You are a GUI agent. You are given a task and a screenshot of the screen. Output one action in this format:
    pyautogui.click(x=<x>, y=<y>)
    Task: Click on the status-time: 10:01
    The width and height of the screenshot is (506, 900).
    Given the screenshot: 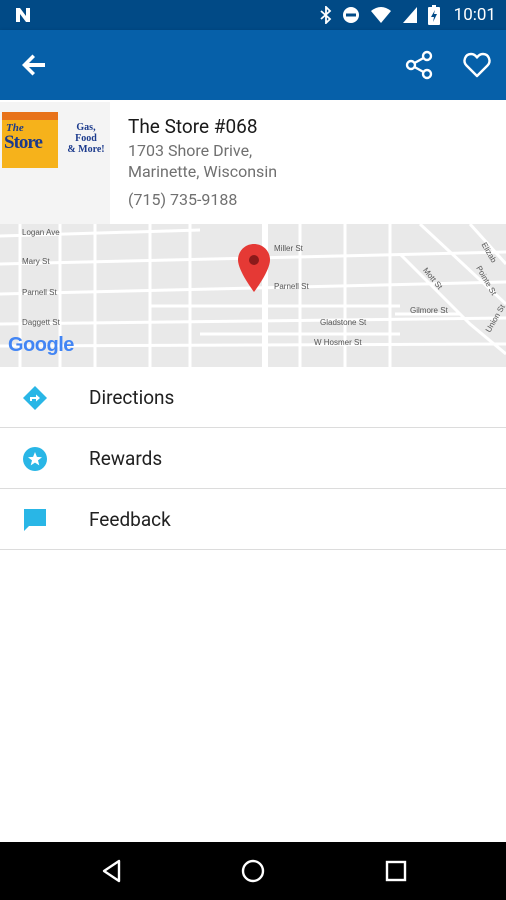 What is the action you would take?
    pyautogui.click(x=474, y=15)
    